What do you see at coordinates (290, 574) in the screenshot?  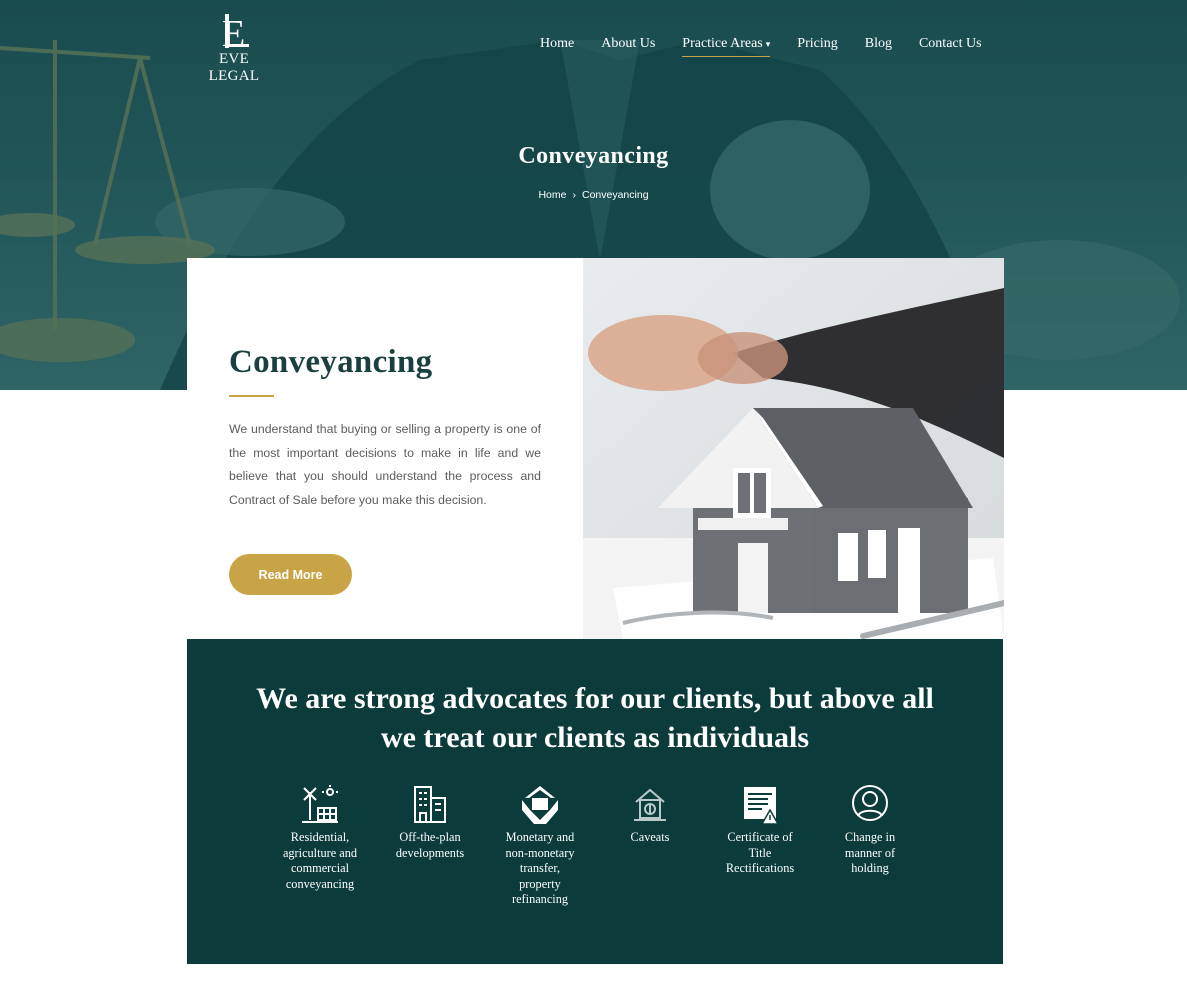 I see `read-more-button: Read More` at bounding box center [290, 574].